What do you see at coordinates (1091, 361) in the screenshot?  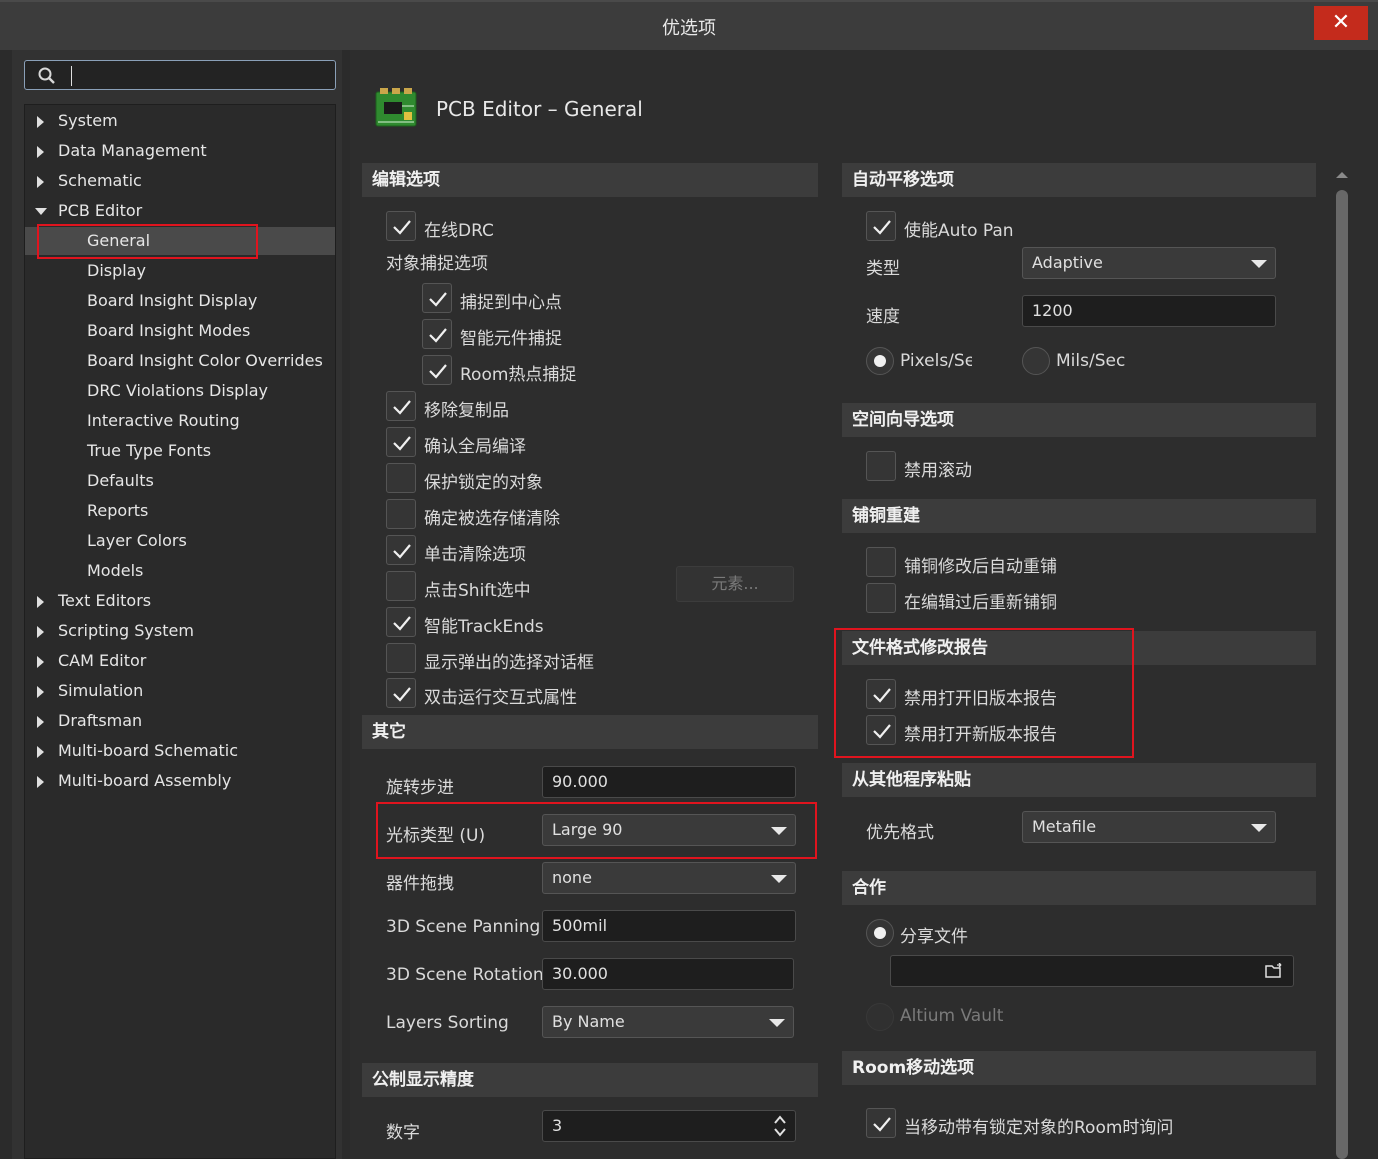 I see `mils-per-sec-label: Mils/Sec` at bounding box center [1091, 361].